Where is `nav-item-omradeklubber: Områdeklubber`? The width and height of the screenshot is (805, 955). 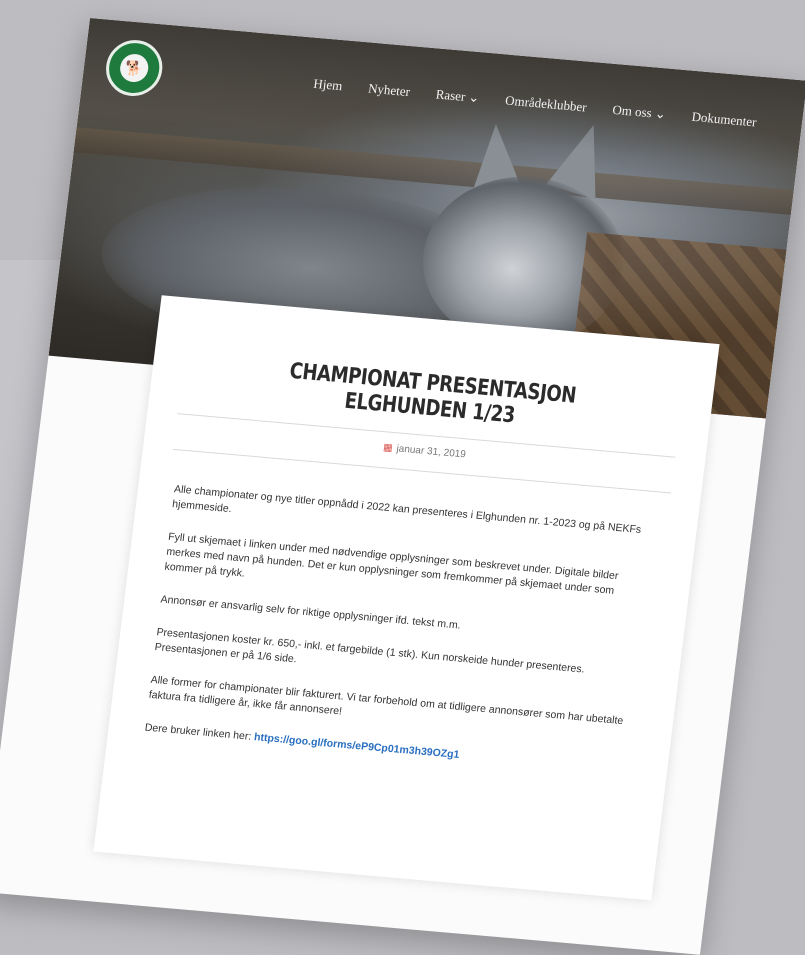 nav-item-omradeklubber: Områdeklubber is located at coordinates (545, 104).